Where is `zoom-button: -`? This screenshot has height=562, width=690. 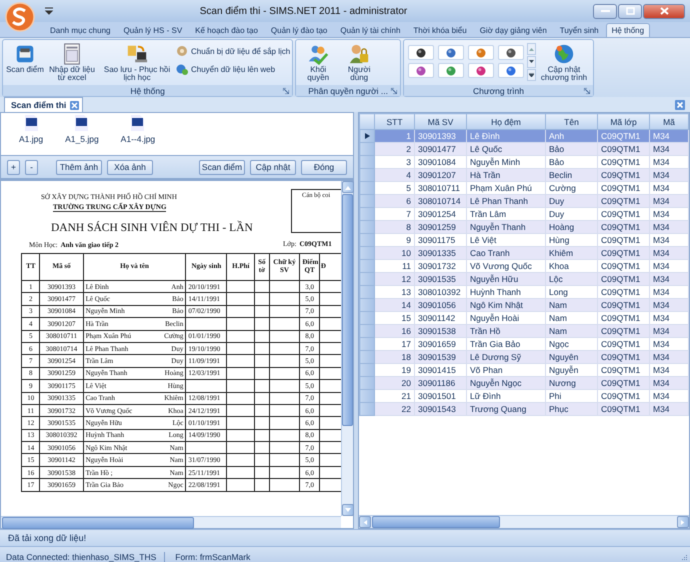
zoom-button: - is located at coordinates (31, 167).